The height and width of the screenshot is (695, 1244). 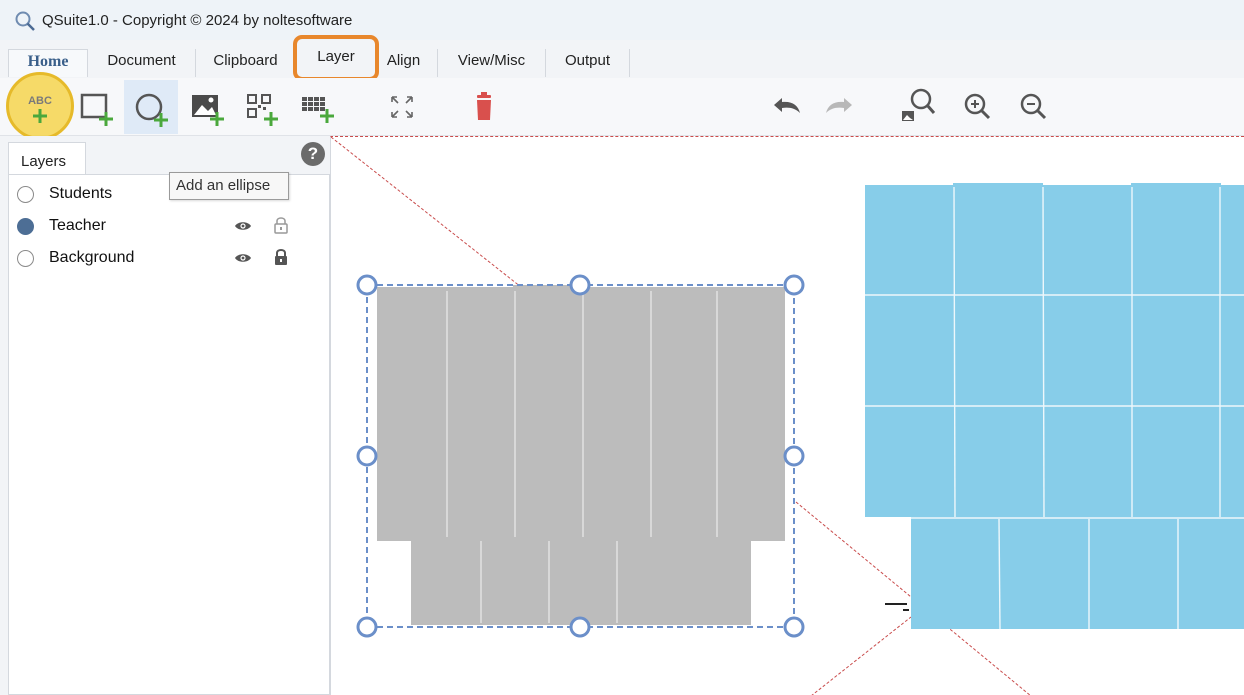 I want to click on layer-name: Background, so click(x=92, y=257).